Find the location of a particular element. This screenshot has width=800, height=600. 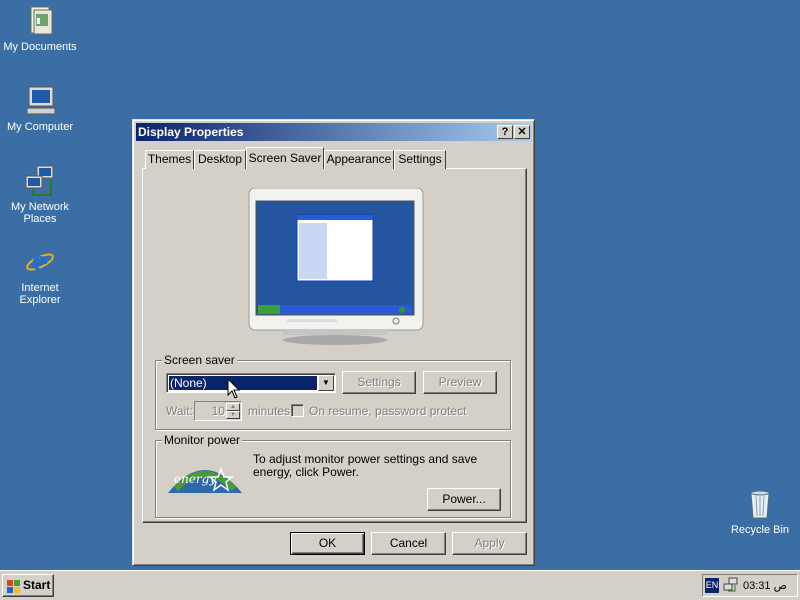

ok-button: OK is located at coordinates (327, 543).